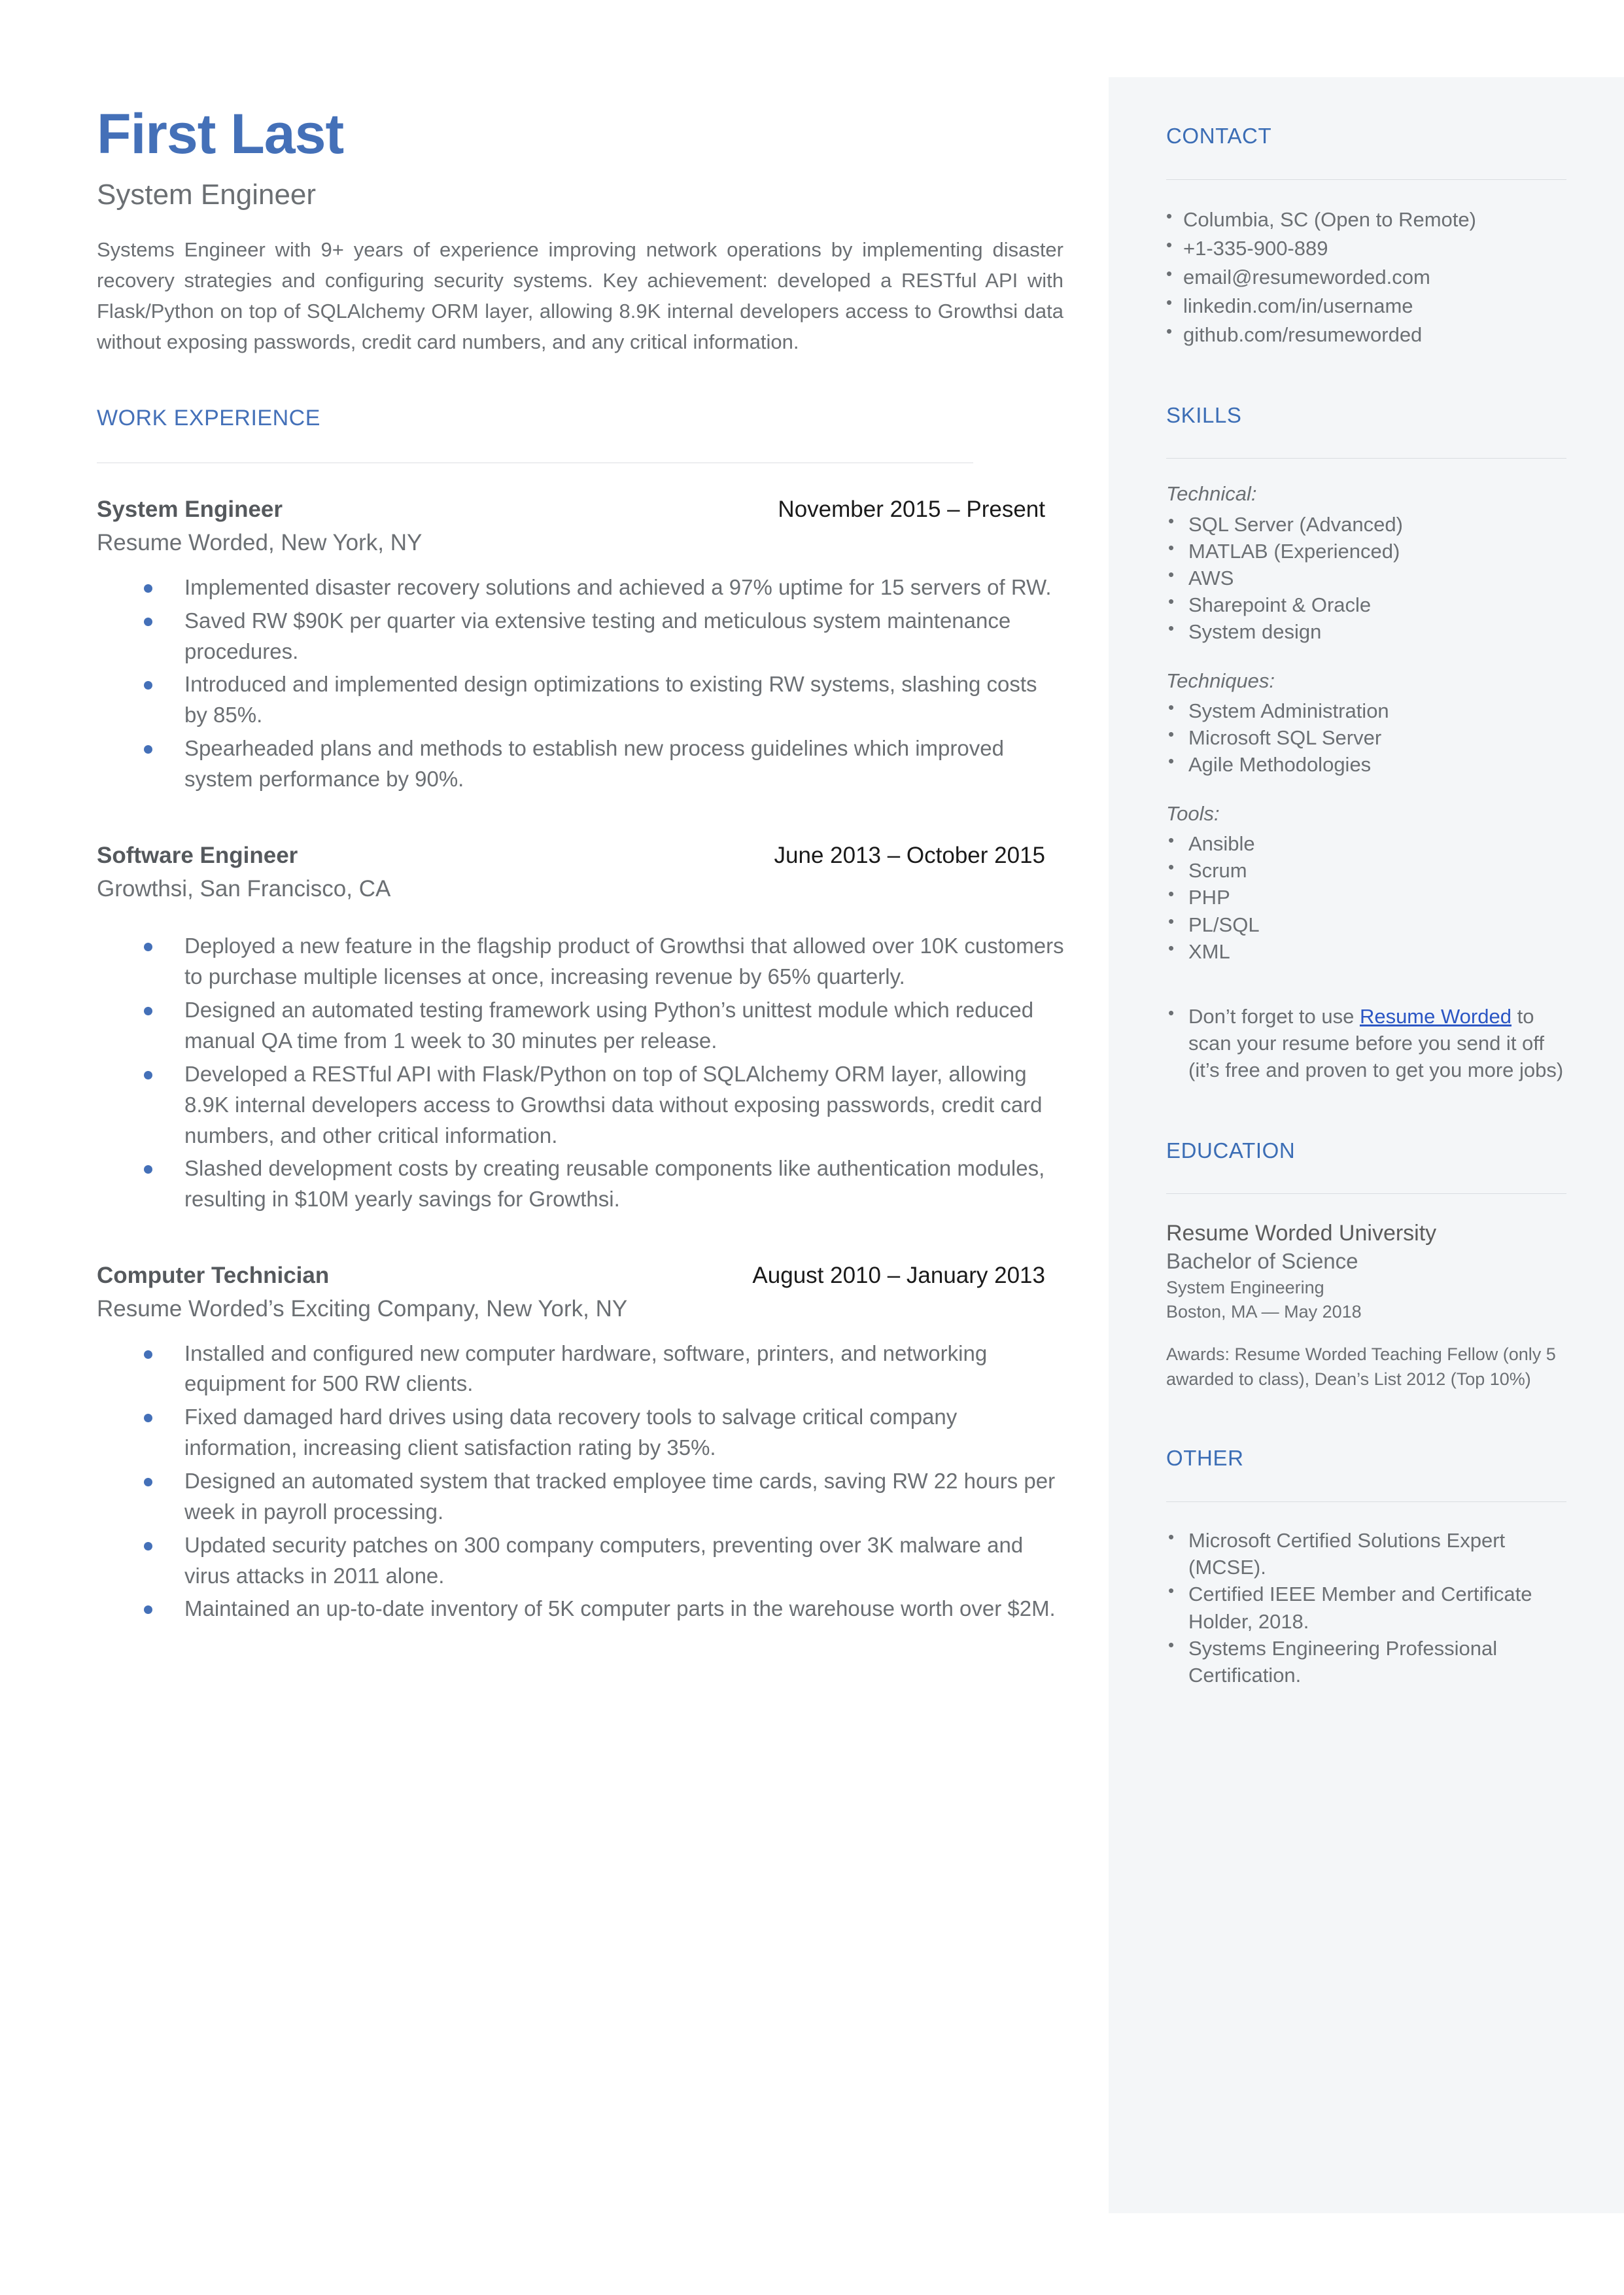  Describe the element at coordinates (1205, 1458) in the screenshot. I see `other-heading: OTHER` at that location.